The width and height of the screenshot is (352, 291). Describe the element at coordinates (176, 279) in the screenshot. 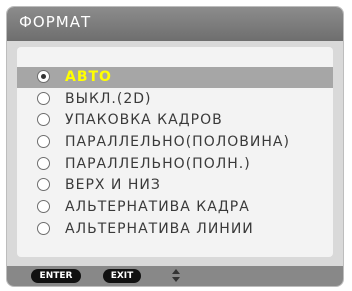

I see `arrow-down-icon` at that location.